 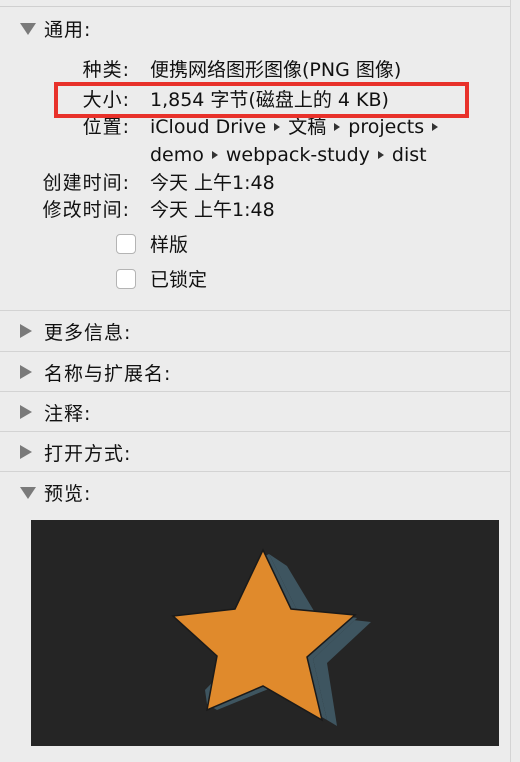 I want to click on size-highlight-annotation, so click(x=261, y=100).